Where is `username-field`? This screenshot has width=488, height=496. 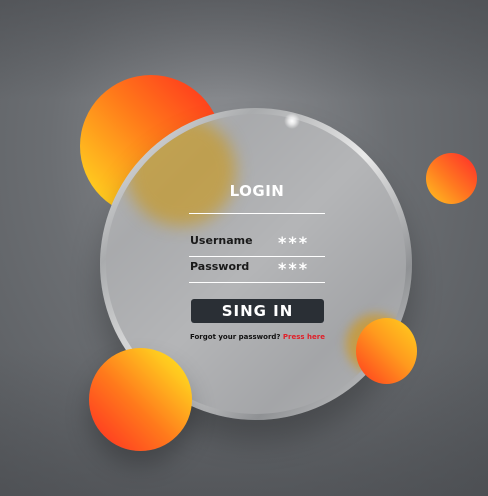 username-field is located at coordinates (298, 242).